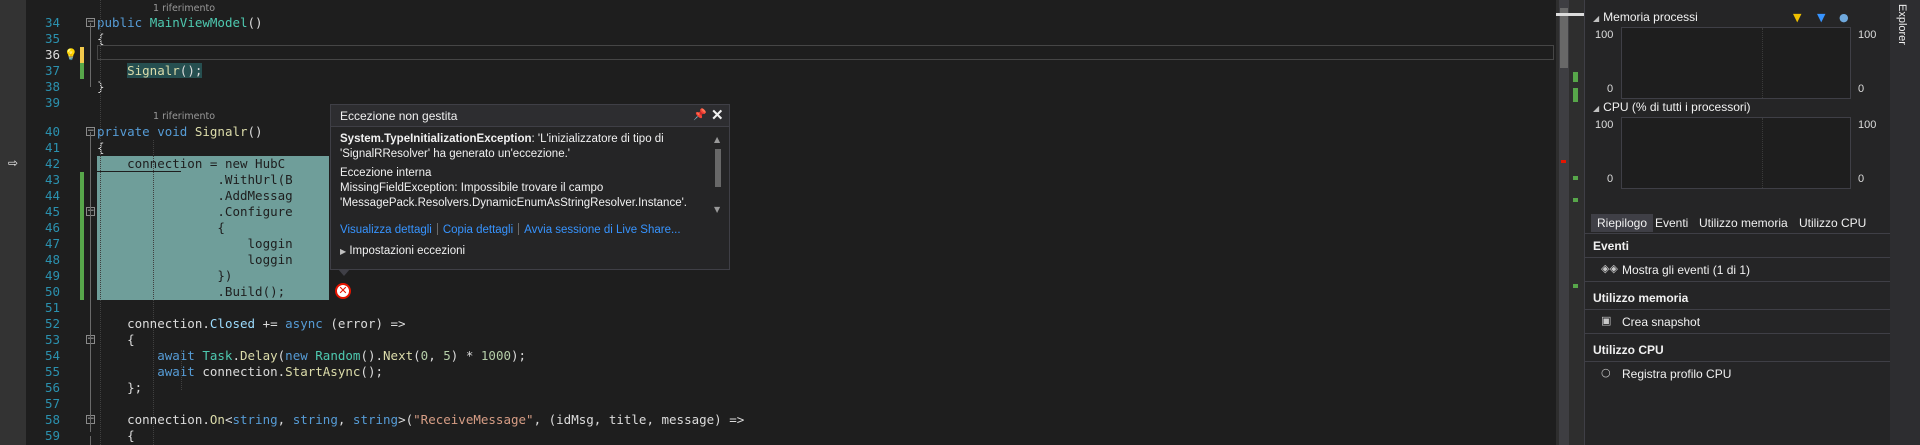  I want to click on code-line: 44 .AddMessag, so click(778, 196).